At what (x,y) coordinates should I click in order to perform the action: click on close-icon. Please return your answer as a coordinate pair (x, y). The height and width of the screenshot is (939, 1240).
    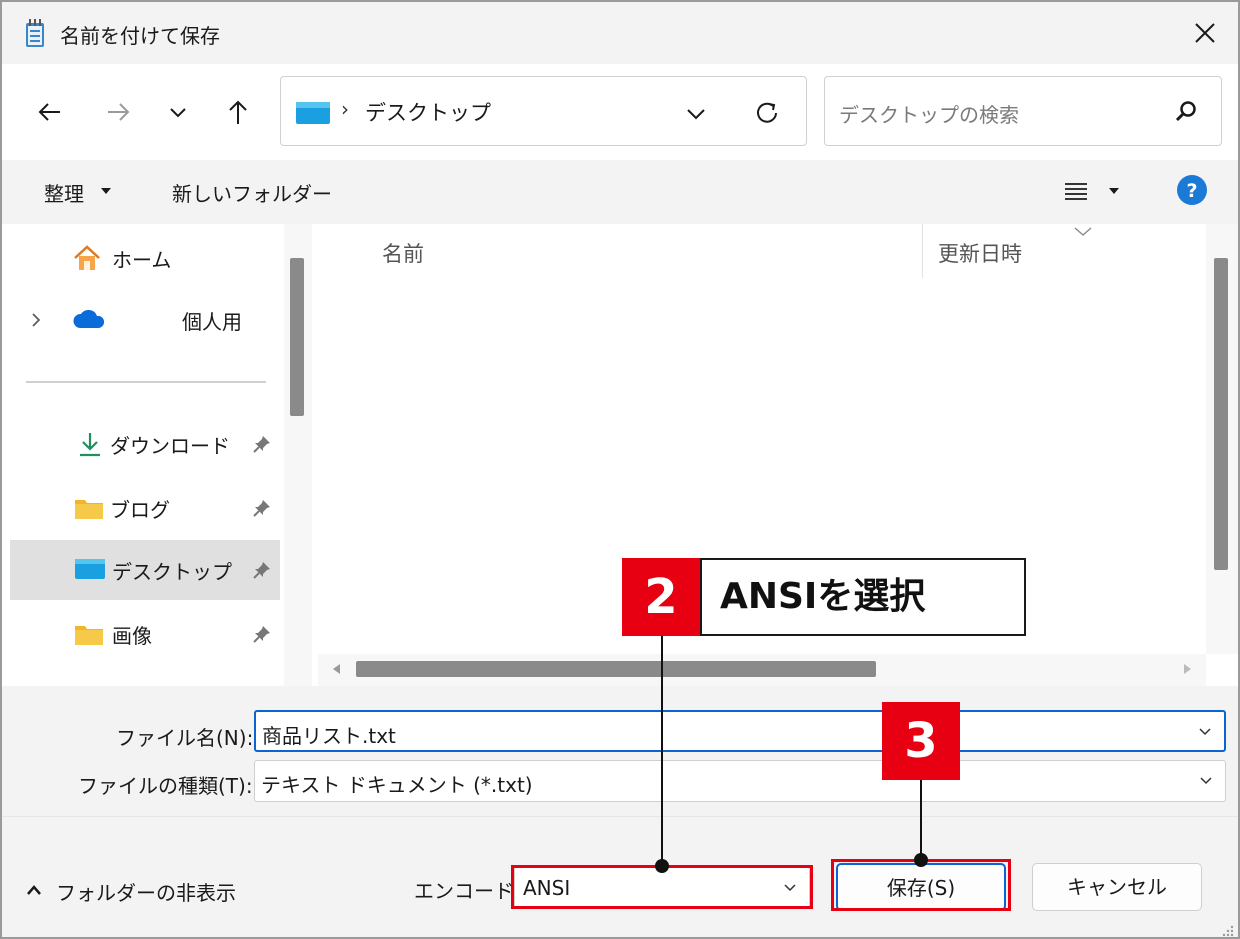
    Looking at the image, I should click on (1205, 33).